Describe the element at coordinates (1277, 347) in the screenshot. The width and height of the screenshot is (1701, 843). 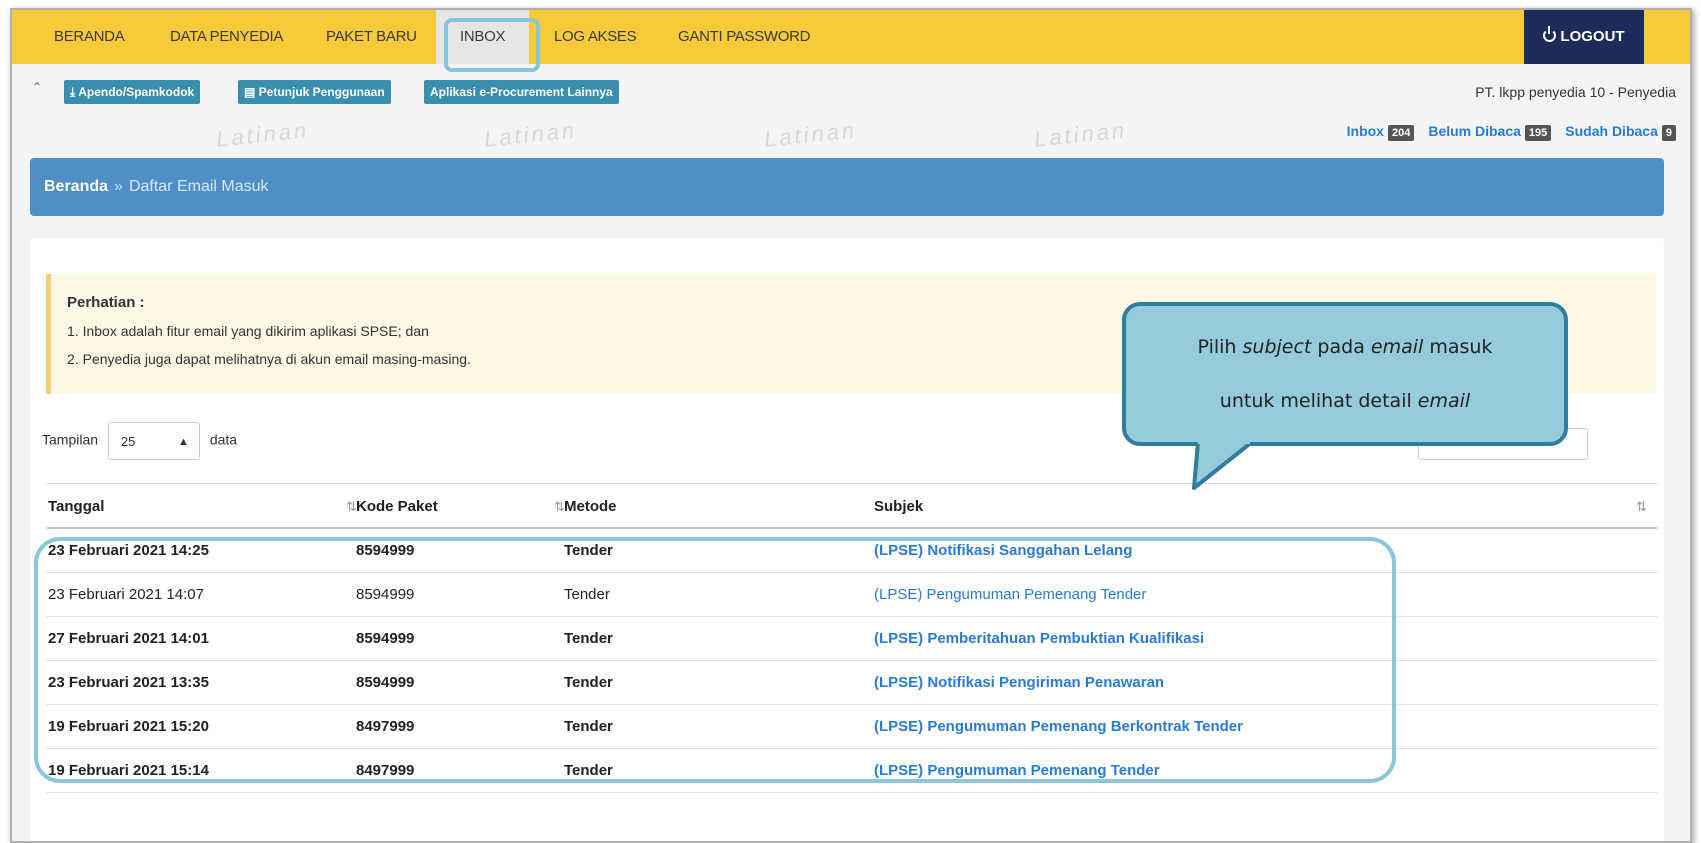
I see `callout-text-part: subject` at that location.